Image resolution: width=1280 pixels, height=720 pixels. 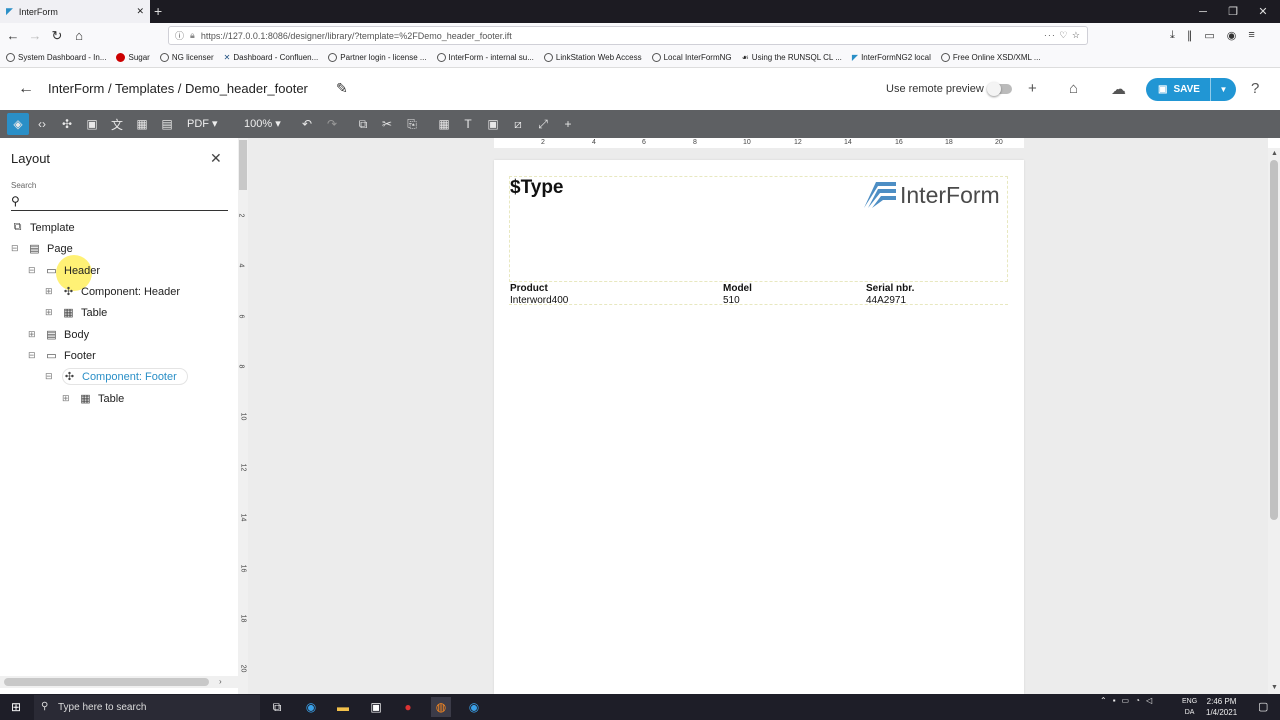 I want to click on task-view-icon: ⧉, so click(x=277, y=707).